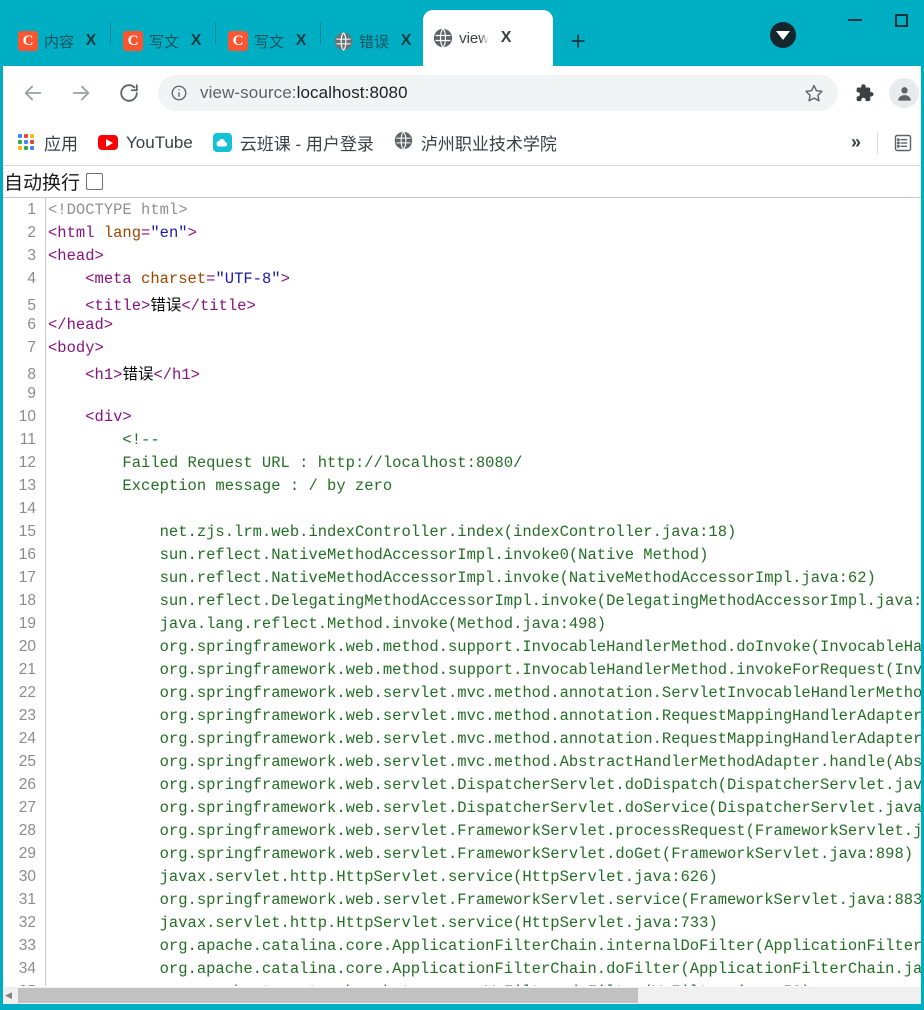 The image size is (924, 1010). What do you see at coordinates (462, 442) in the screenshot?
I see `source-line: 11 <!--` at bounding box center [462, 442].